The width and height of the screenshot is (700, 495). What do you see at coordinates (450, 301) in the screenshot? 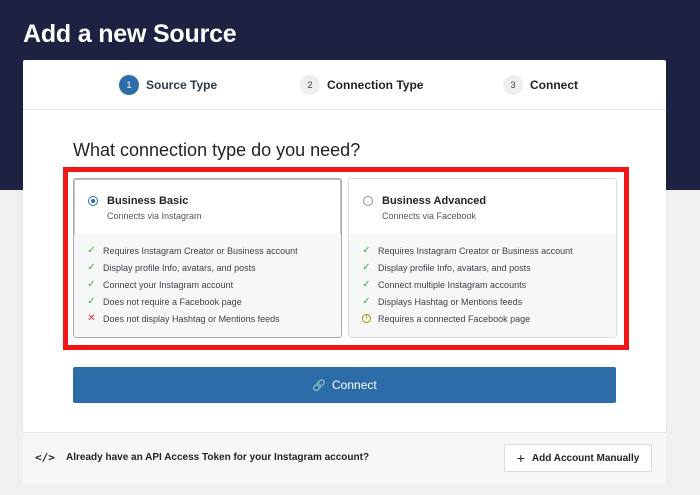
I see `feature-text: Displays Hashtag or Mentions feeds` at bounding box center [450, 301].